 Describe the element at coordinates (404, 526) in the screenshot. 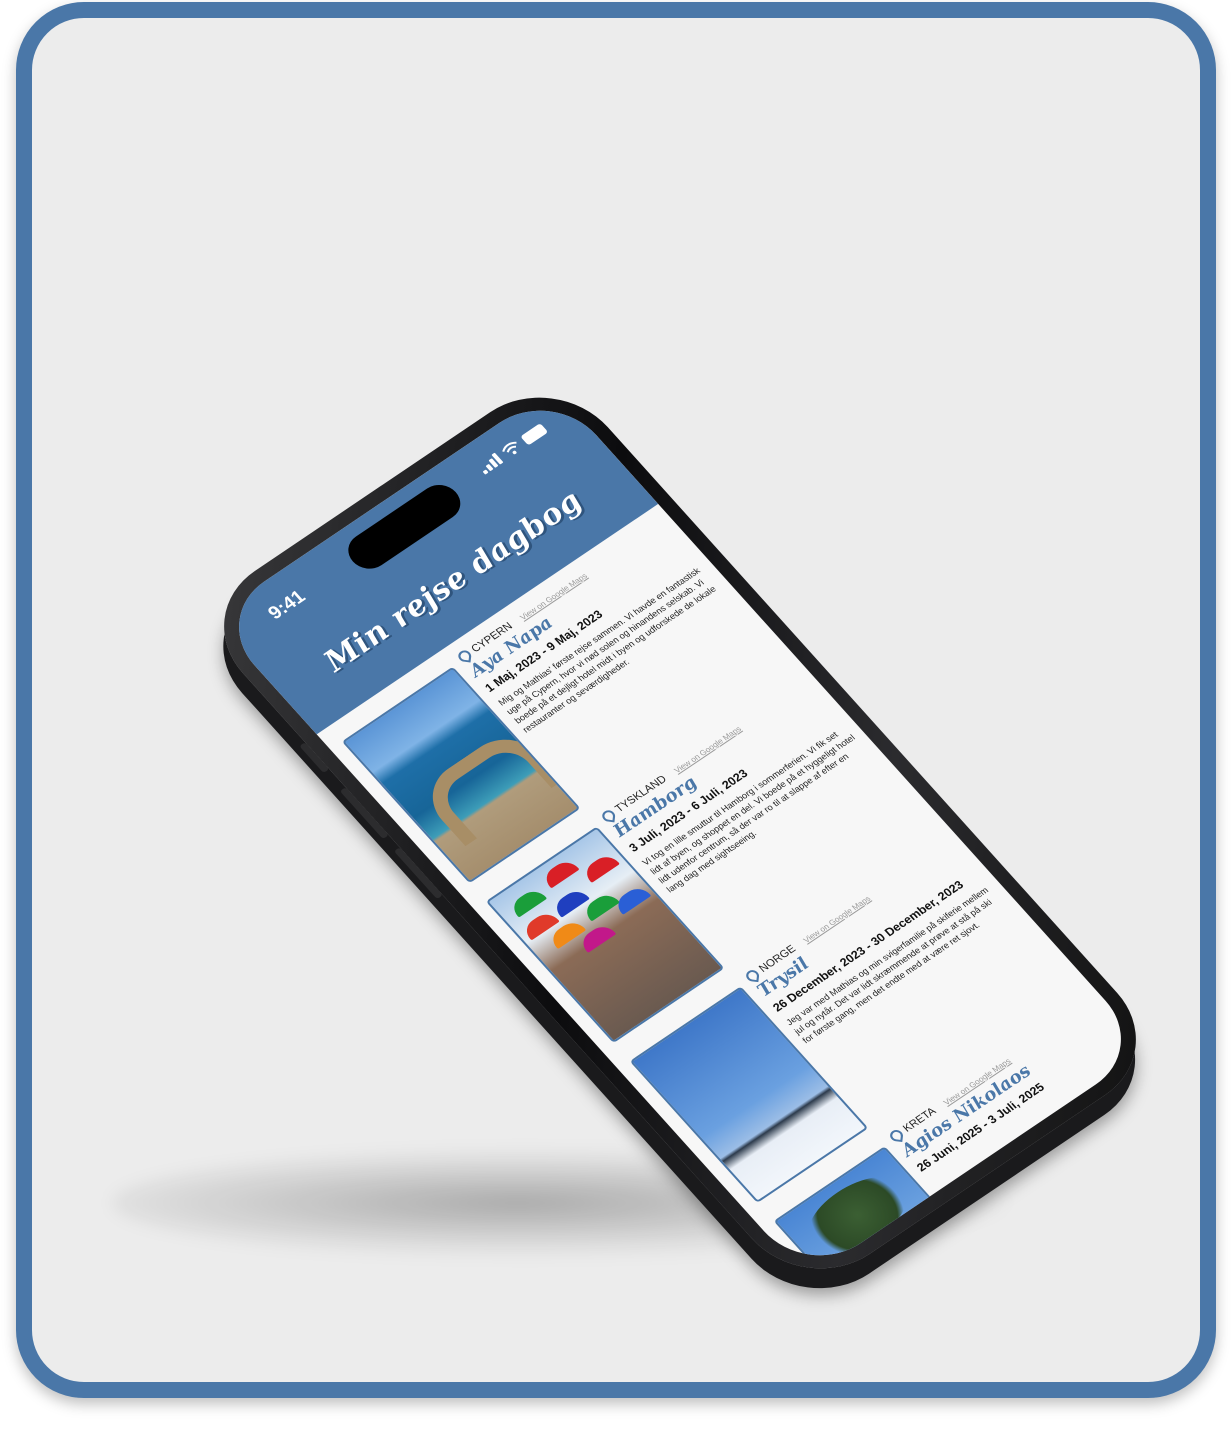

I see `dynamic-island` at that location.